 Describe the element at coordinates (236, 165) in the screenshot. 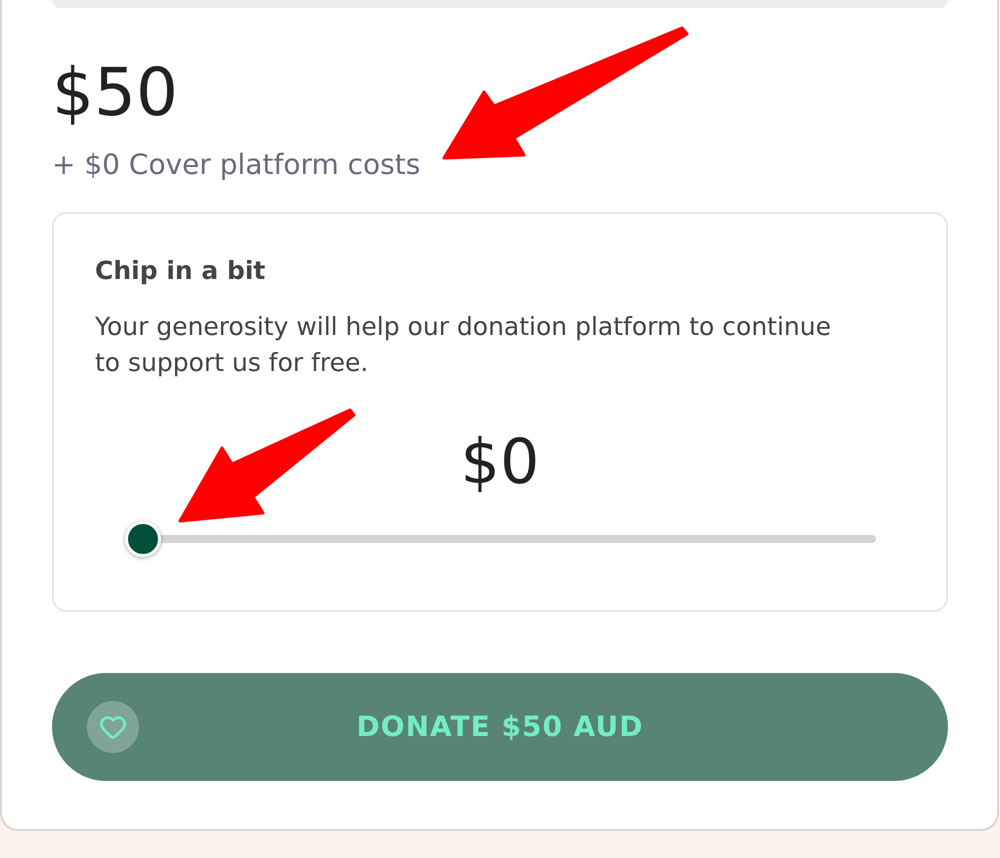

I see `fee-note: + $0 Cover platform costs` at that location.